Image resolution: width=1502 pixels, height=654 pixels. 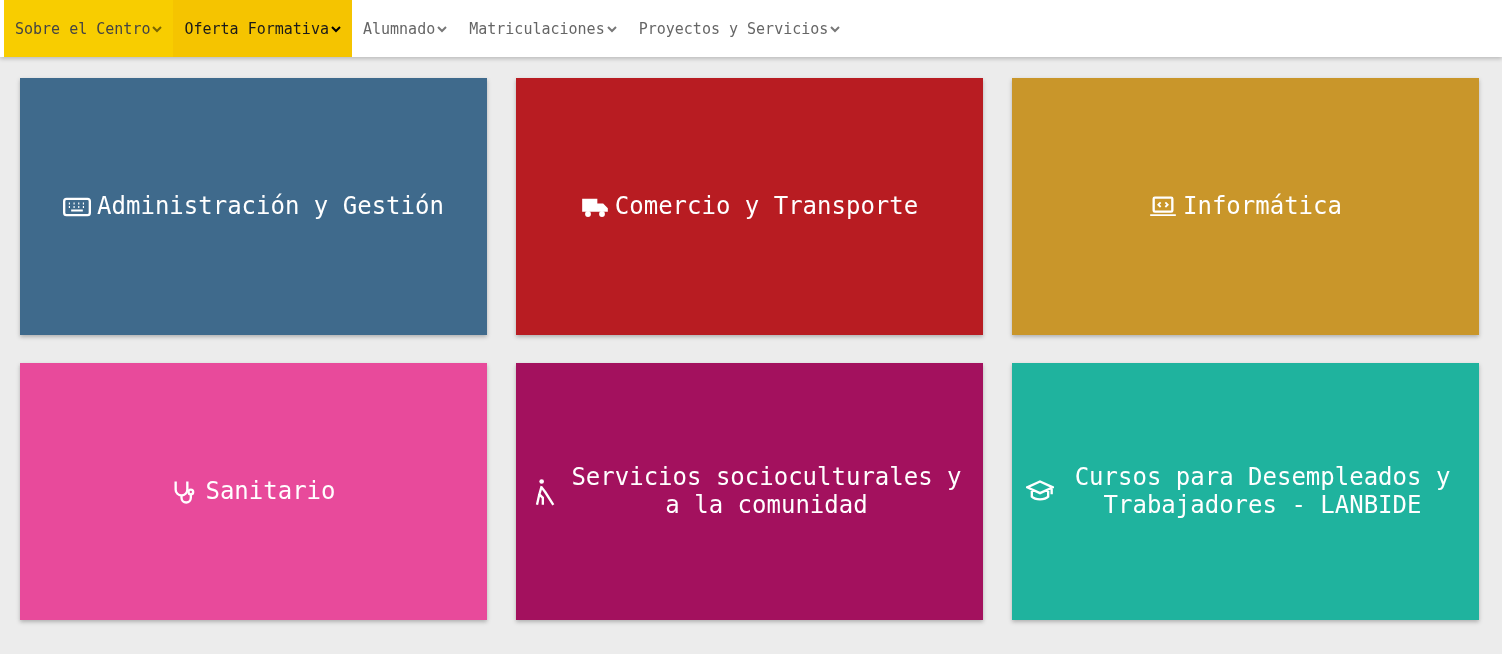 What do you see at coordinates (766, 206) in the screenshot?
I see `card-title: Comercio y Transporte` at bounding box center [766, 206].